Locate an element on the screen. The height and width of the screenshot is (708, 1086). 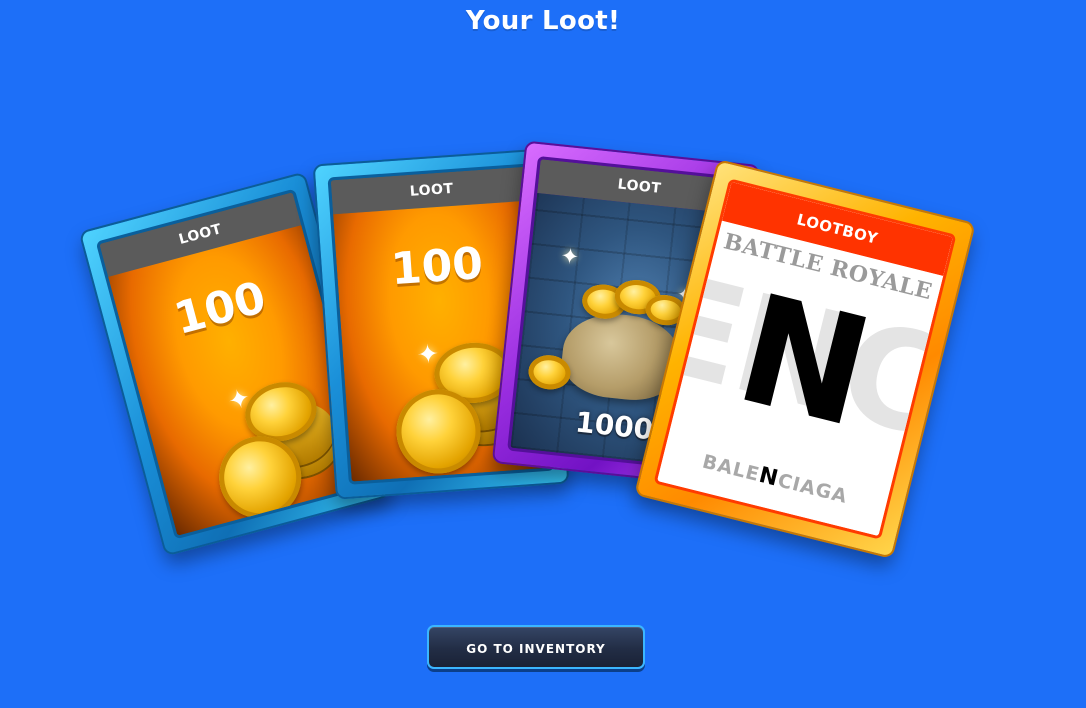
go-to-inventory-button: GO TO INVENTORY is located at coordinates (536, 647).